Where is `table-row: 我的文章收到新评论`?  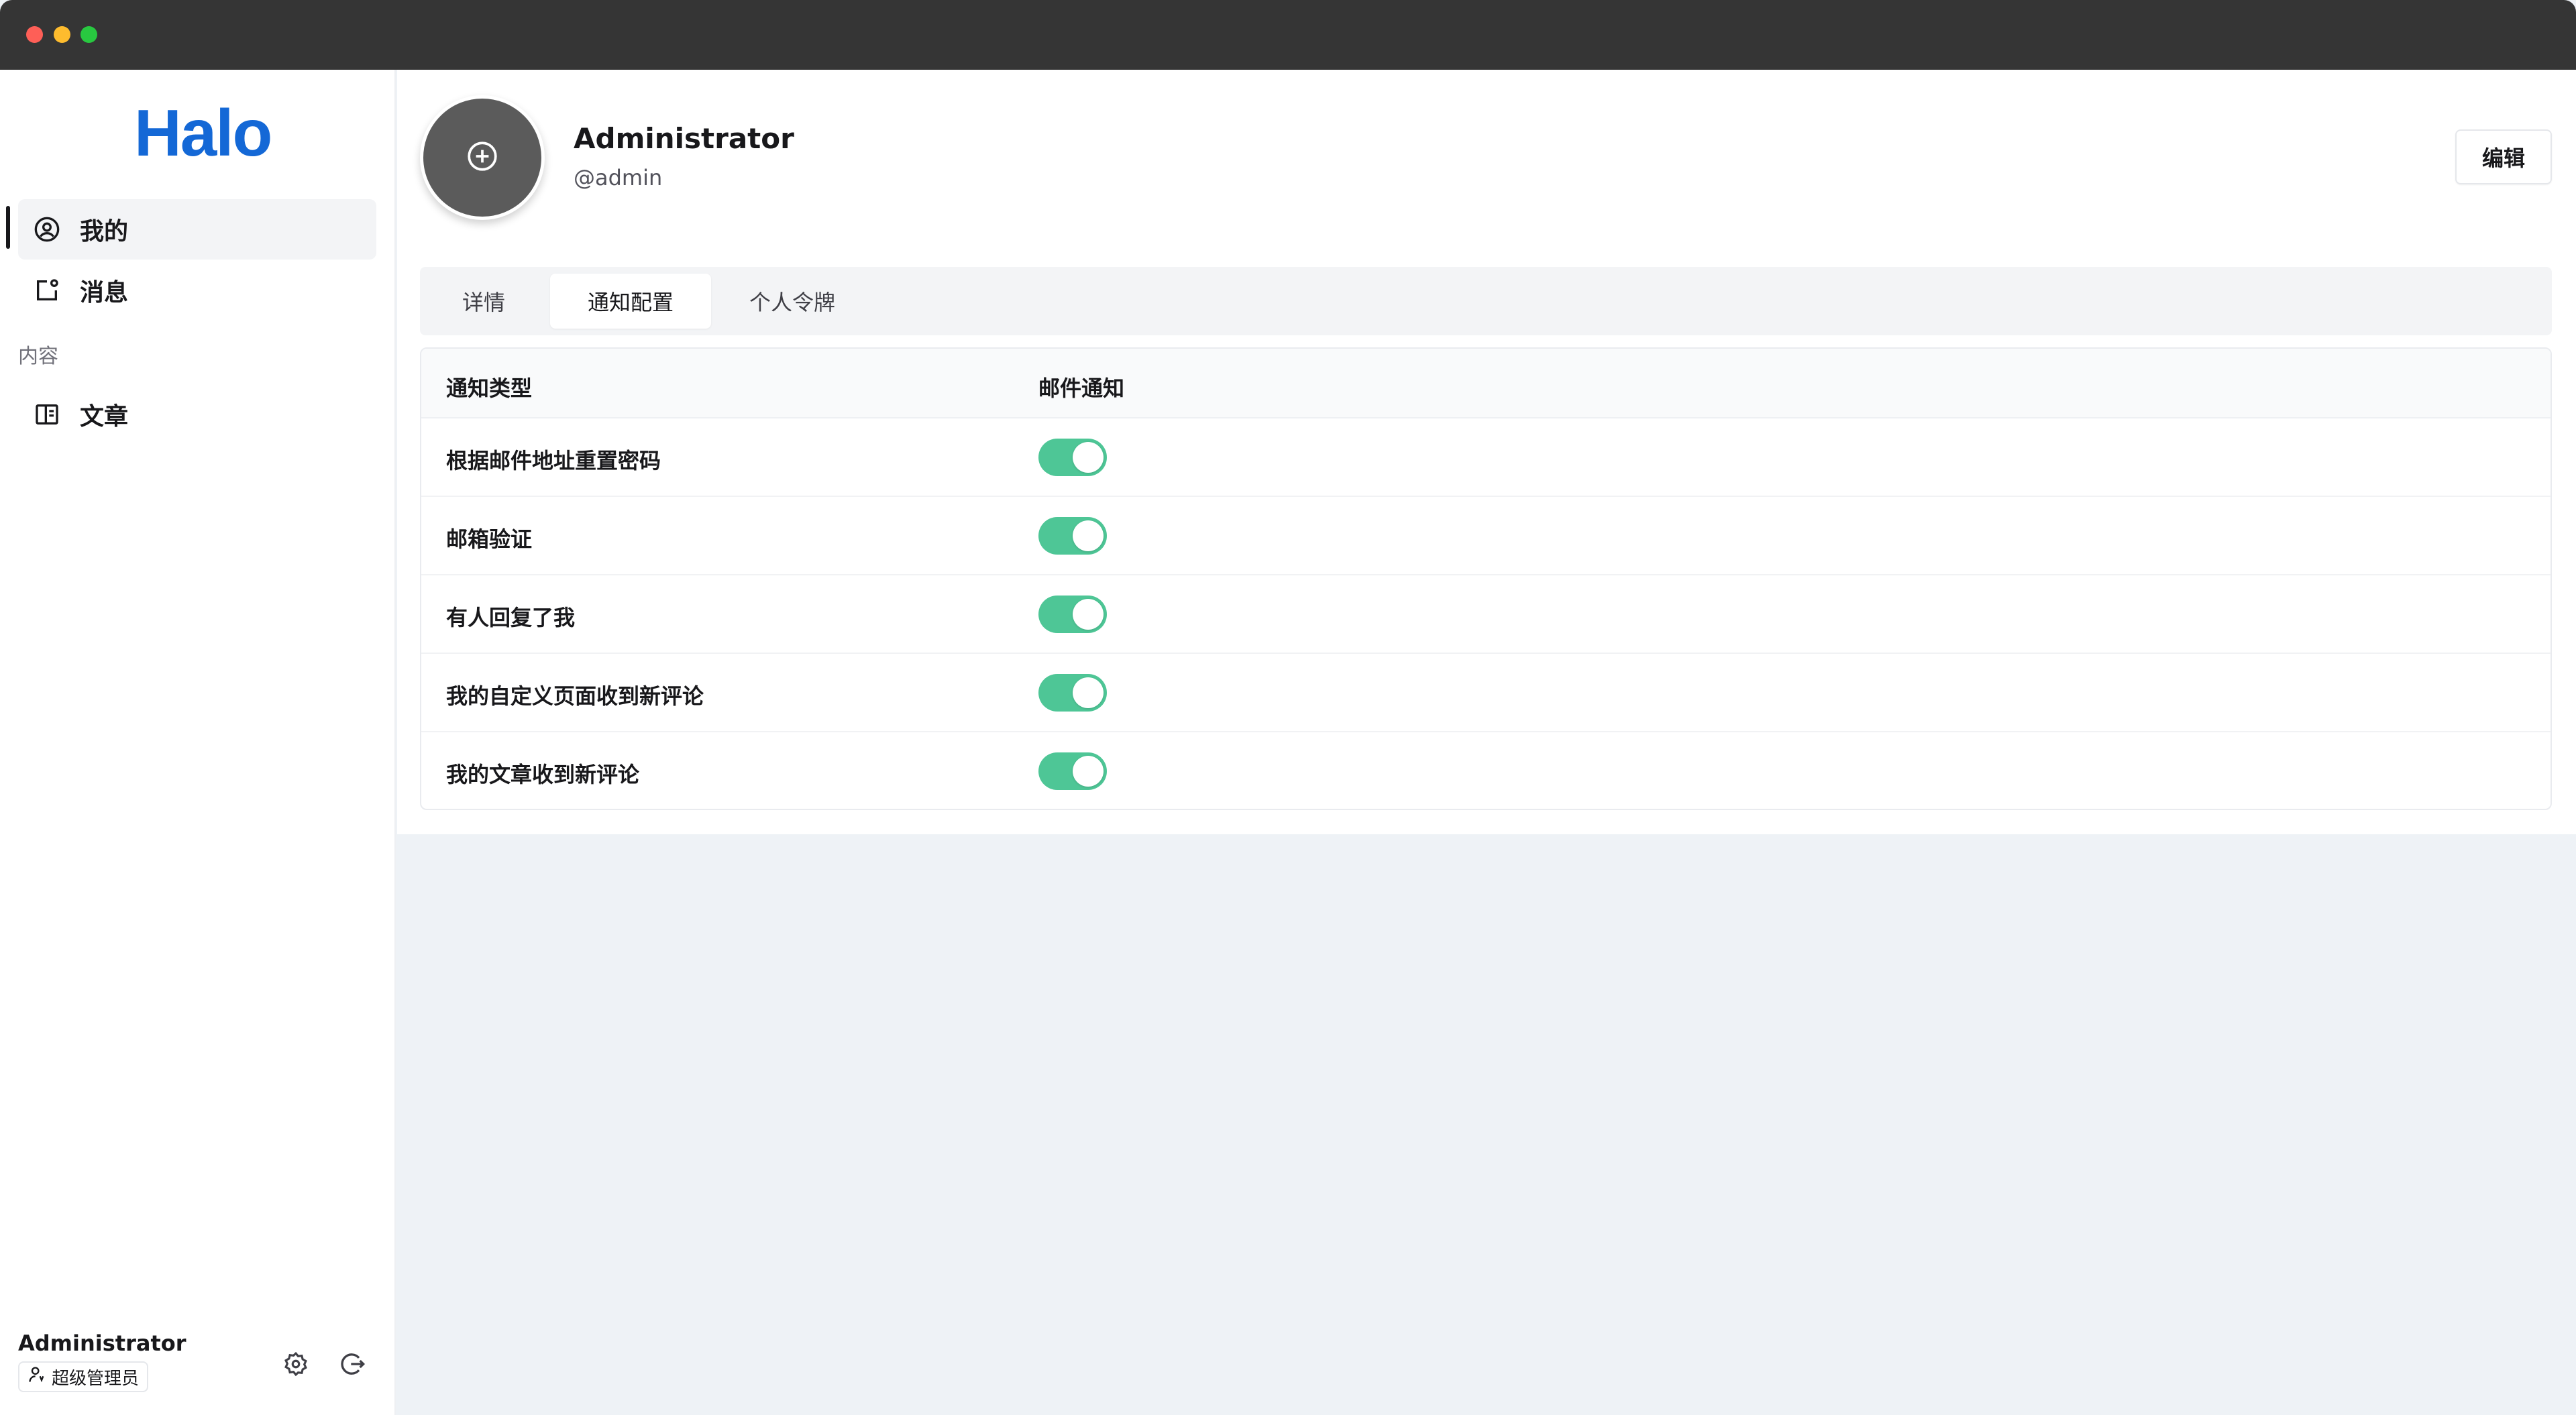 table-row: 我的文章收到新评论 is located at coordinates (1486, 770).